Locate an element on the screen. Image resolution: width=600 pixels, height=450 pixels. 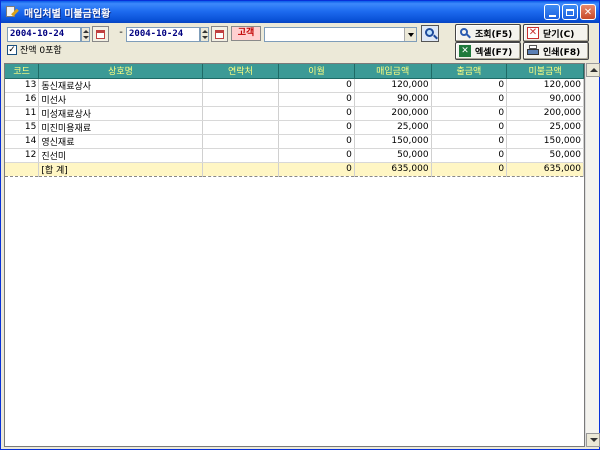
search-button: 조회(F5) is located at coordinates (488, 33).